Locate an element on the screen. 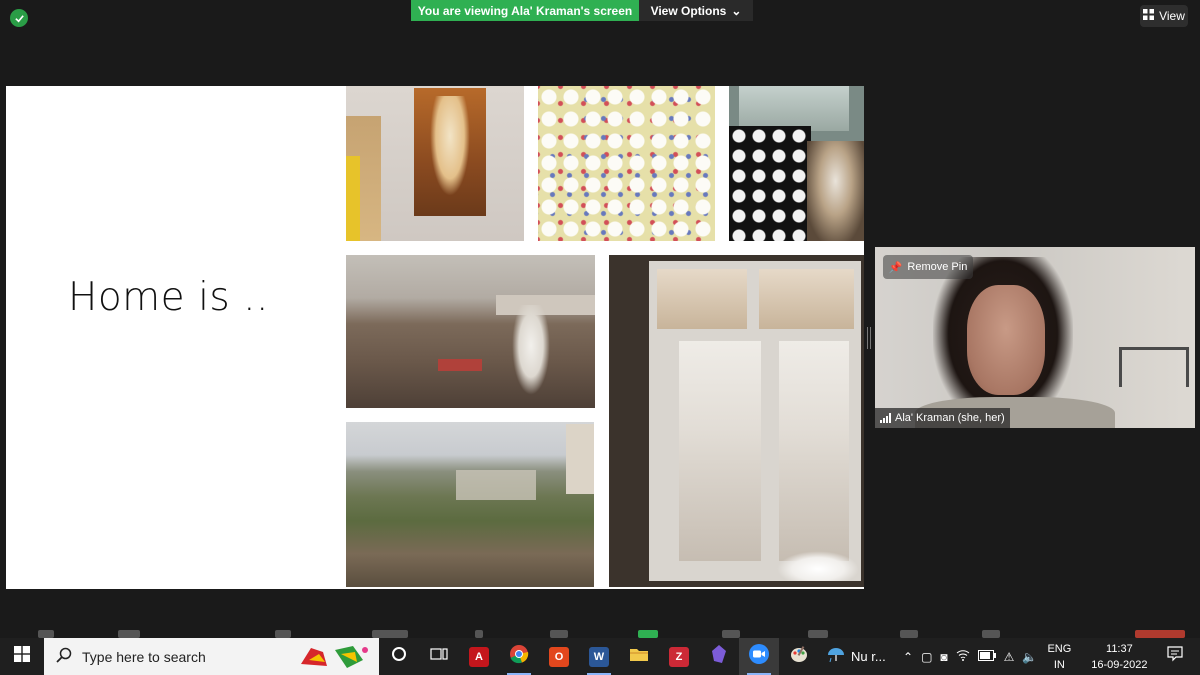 This screenshot has width=1200, height=675. obsidian-icon is located at coordinates (719, 656).